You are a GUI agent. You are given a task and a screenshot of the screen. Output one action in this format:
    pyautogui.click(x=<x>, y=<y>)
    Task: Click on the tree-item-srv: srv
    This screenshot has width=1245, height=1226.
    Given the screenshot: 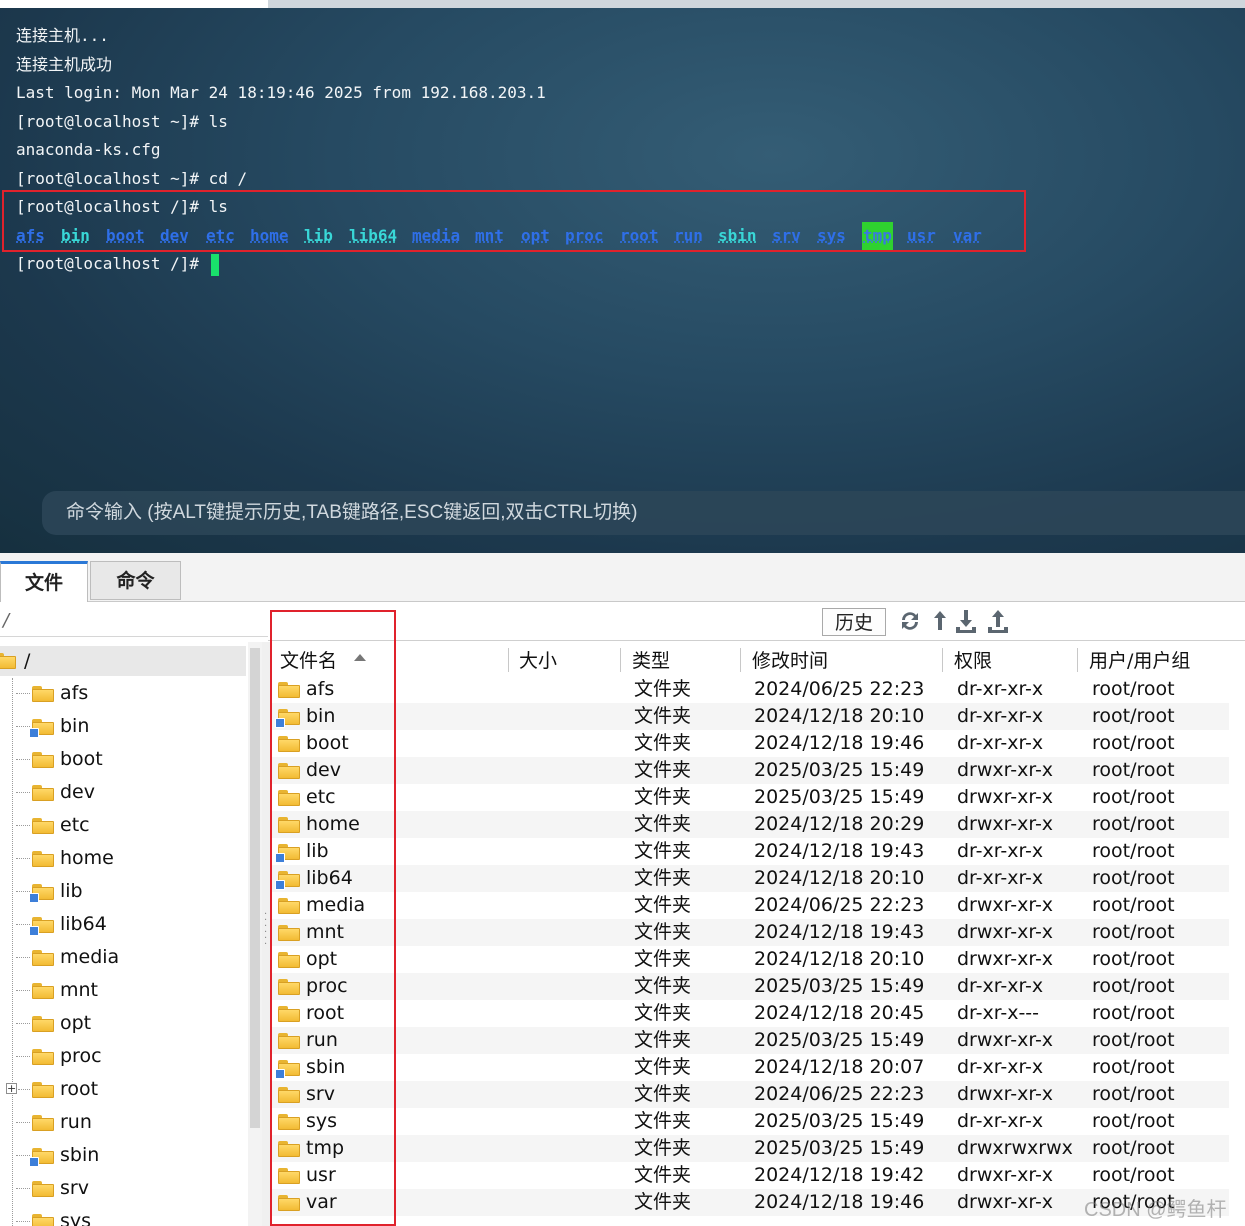 What is the action you would take?
    pyautogui.click(x=131, y=1188)
    